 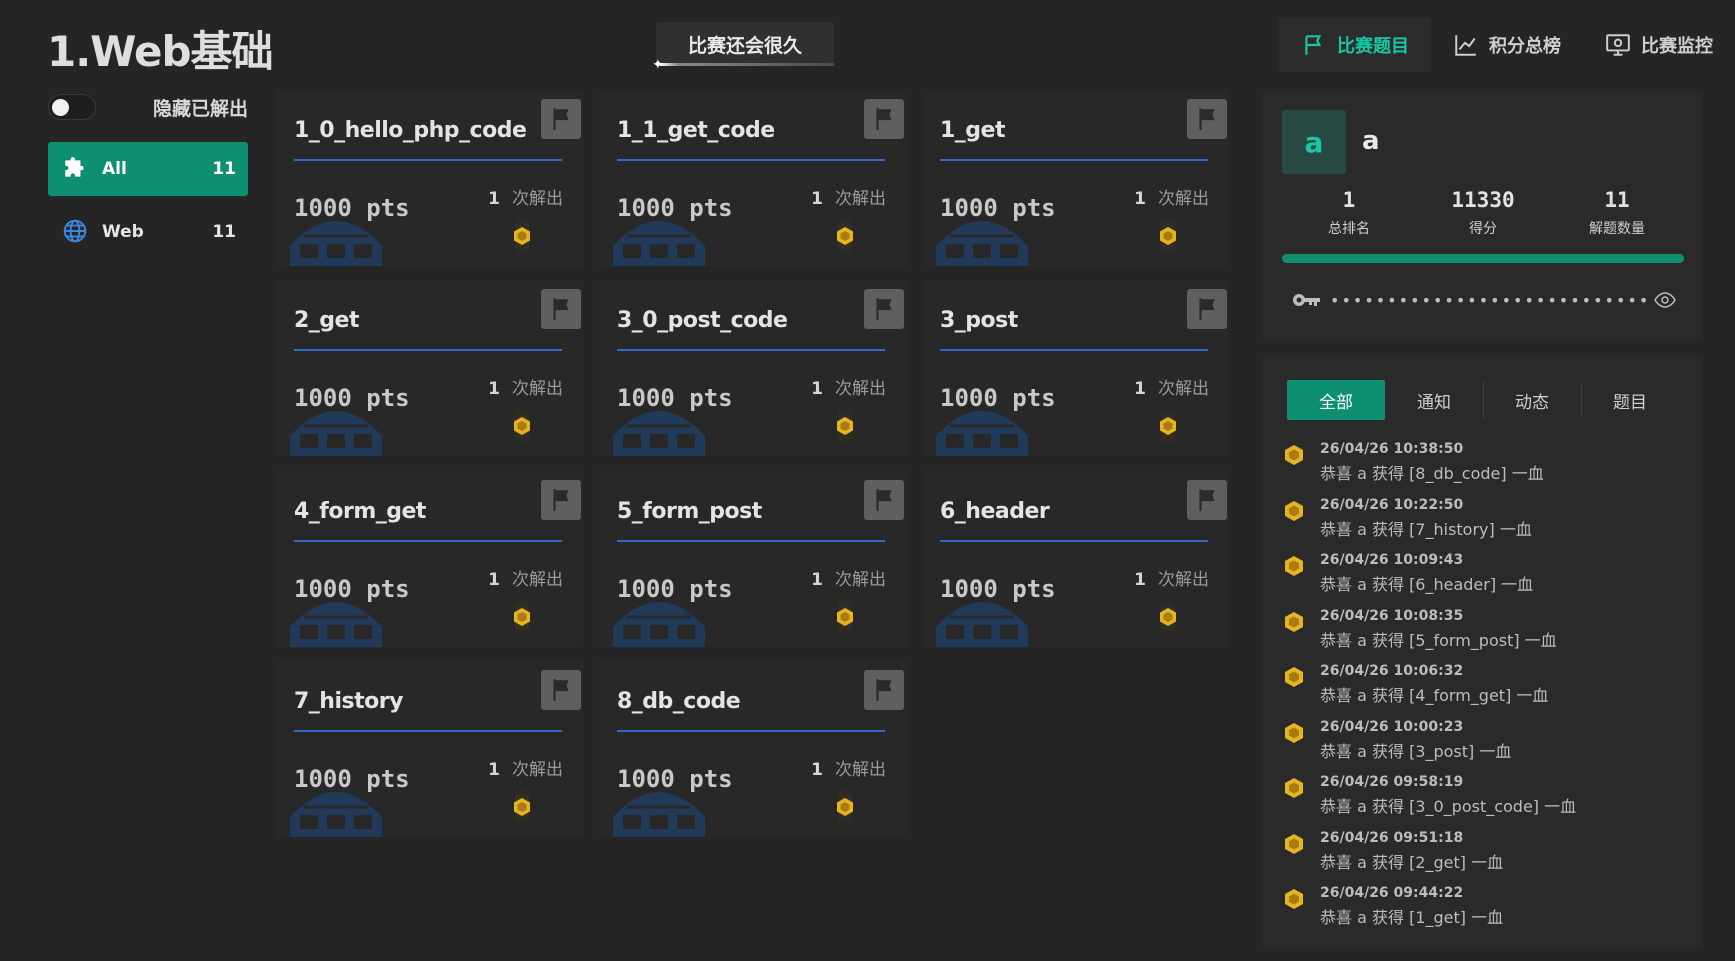 I want to click on challenge-card: 7_history 1000 pts 1 次解出, so click(x=429, y=749).